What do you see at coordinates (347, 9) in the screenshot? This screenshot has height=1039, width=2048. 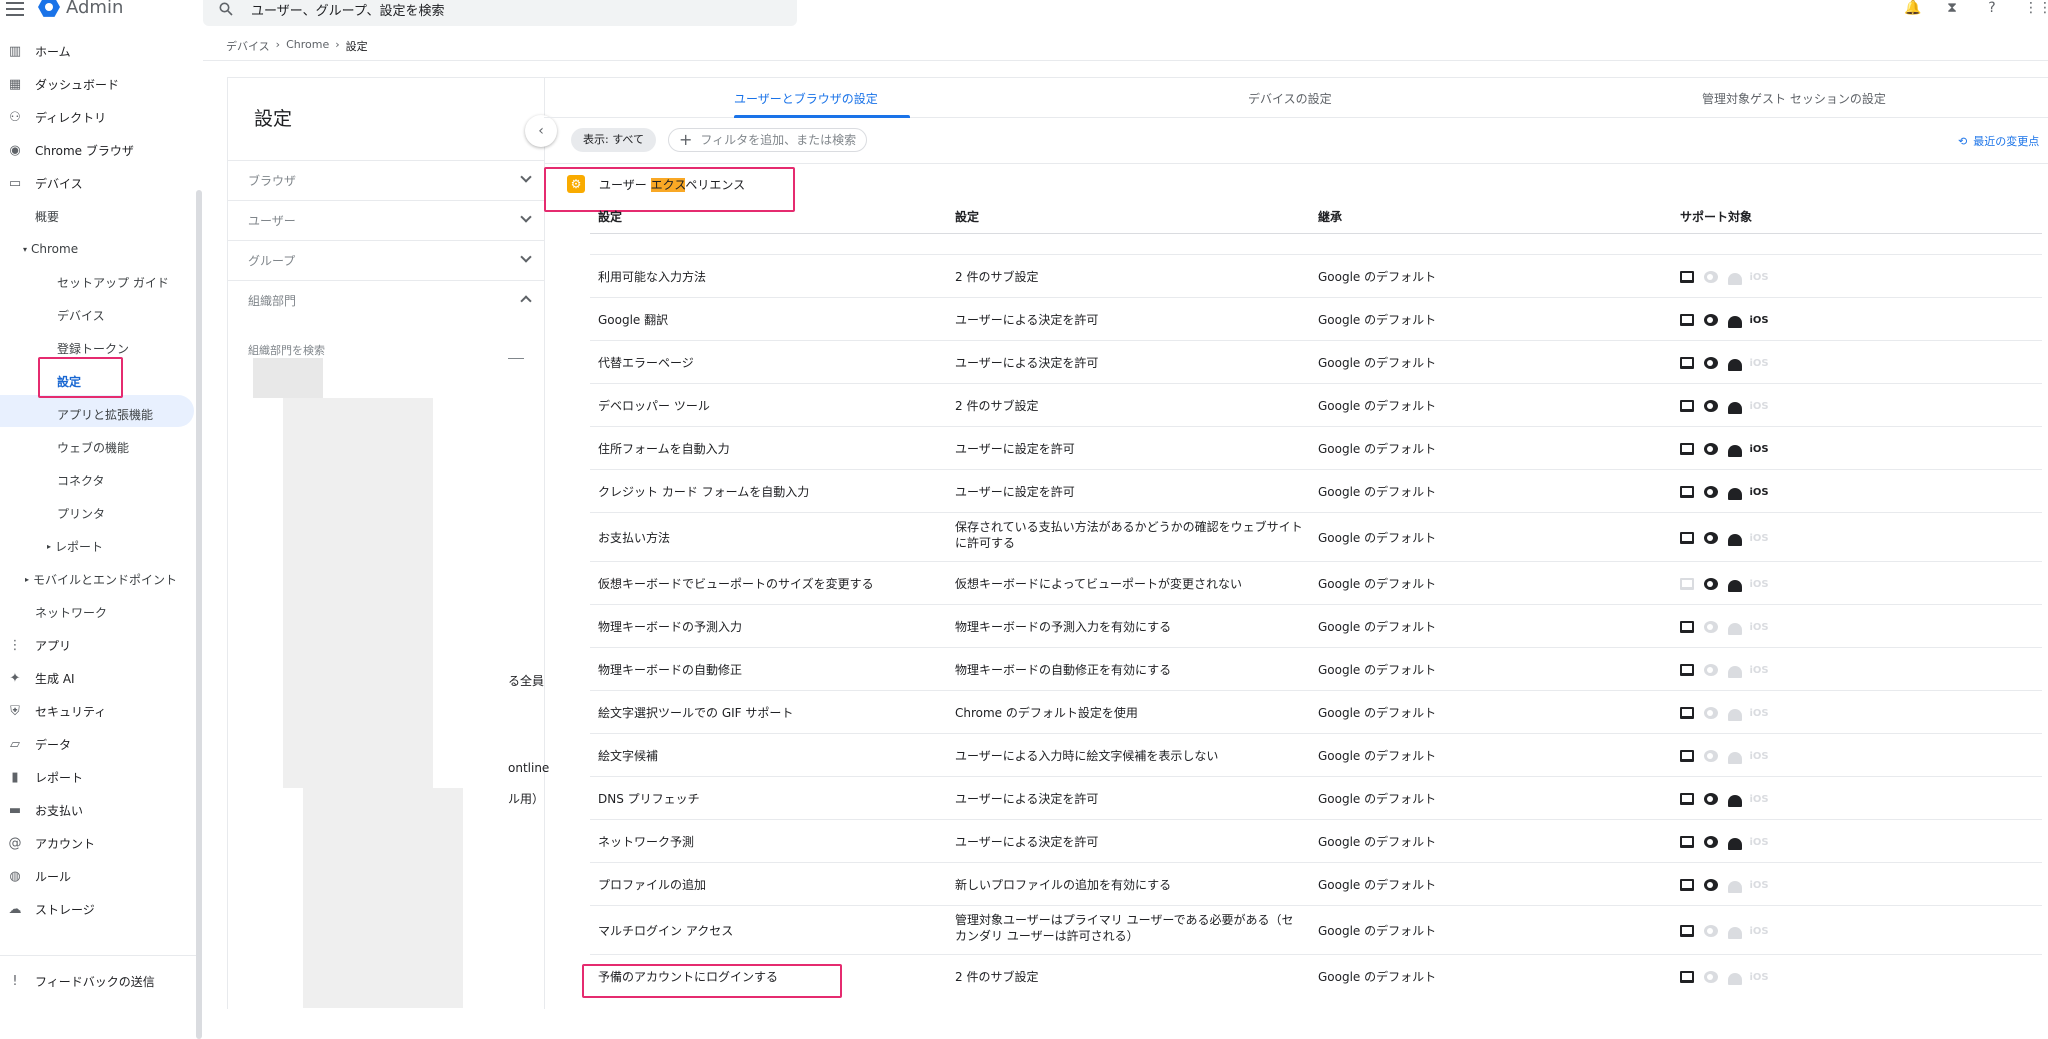 I see `search-input: ユーザー、グループ、設定を検索` at bounding box center [347, 9].